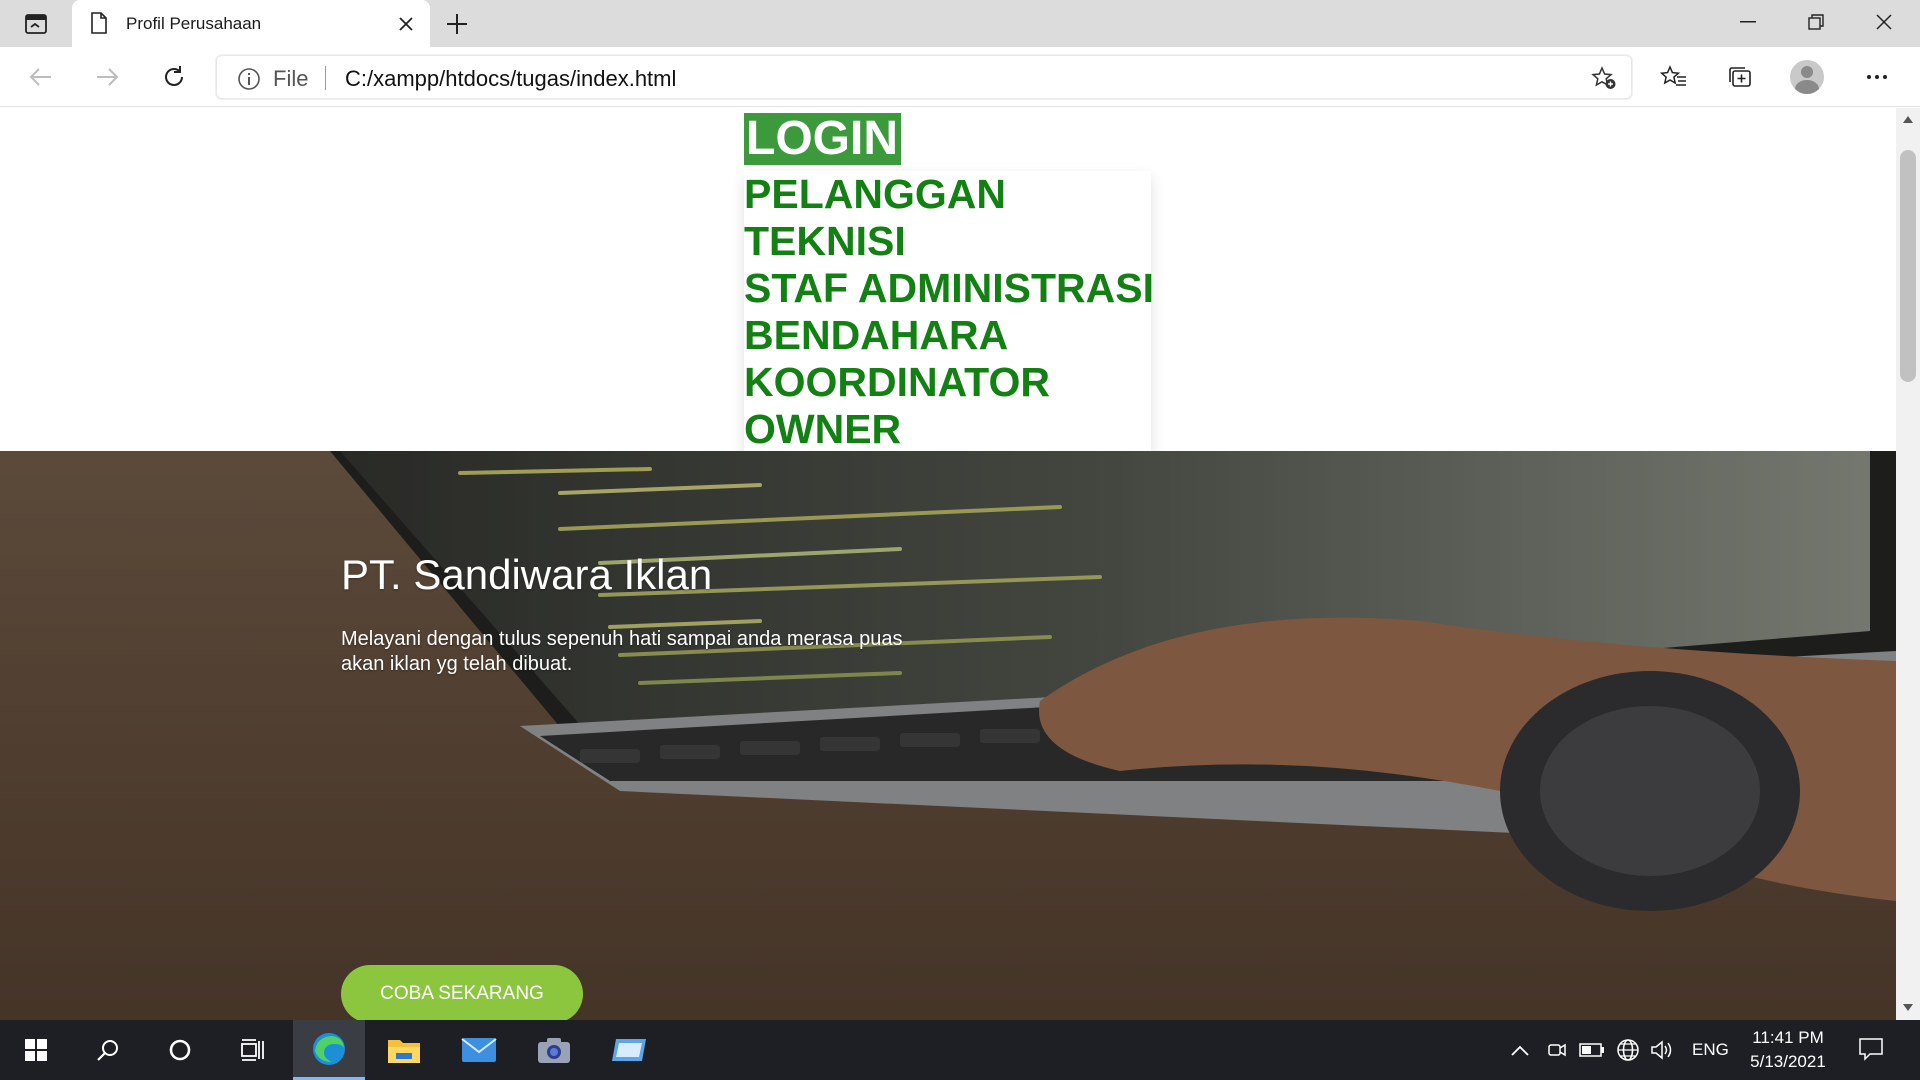 This screenshot has height=1080, width=1920. I want to click on camera-icon, so click(554, 1050).